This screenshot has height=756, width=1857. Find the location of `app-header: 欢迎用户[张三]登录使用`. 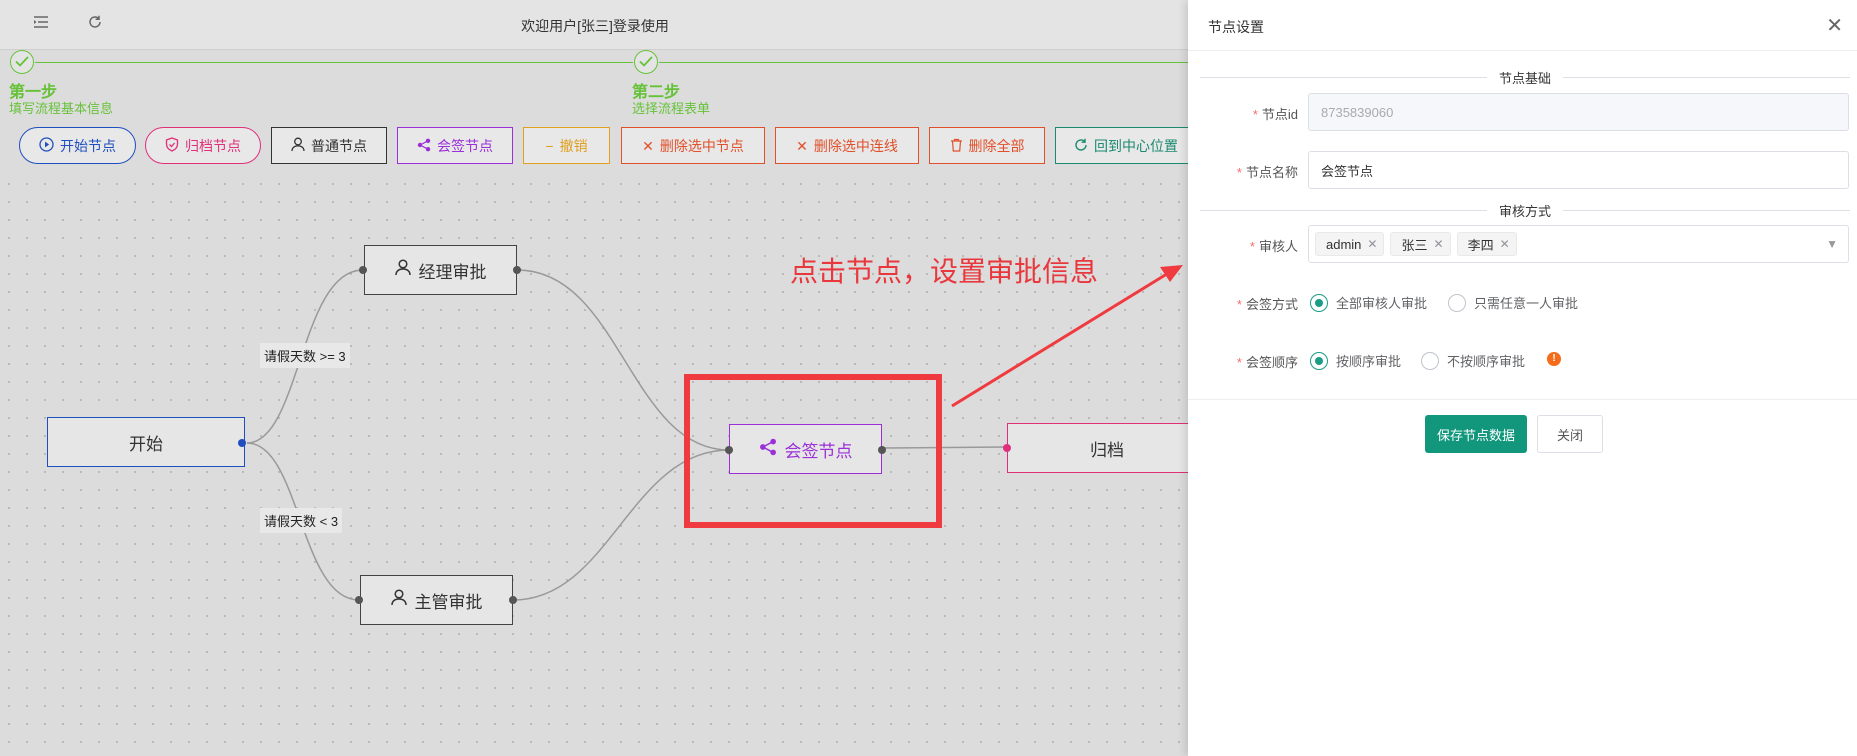

app-header: 欢迎用户[张三]登录使用 is located at coordinates (595, 25).